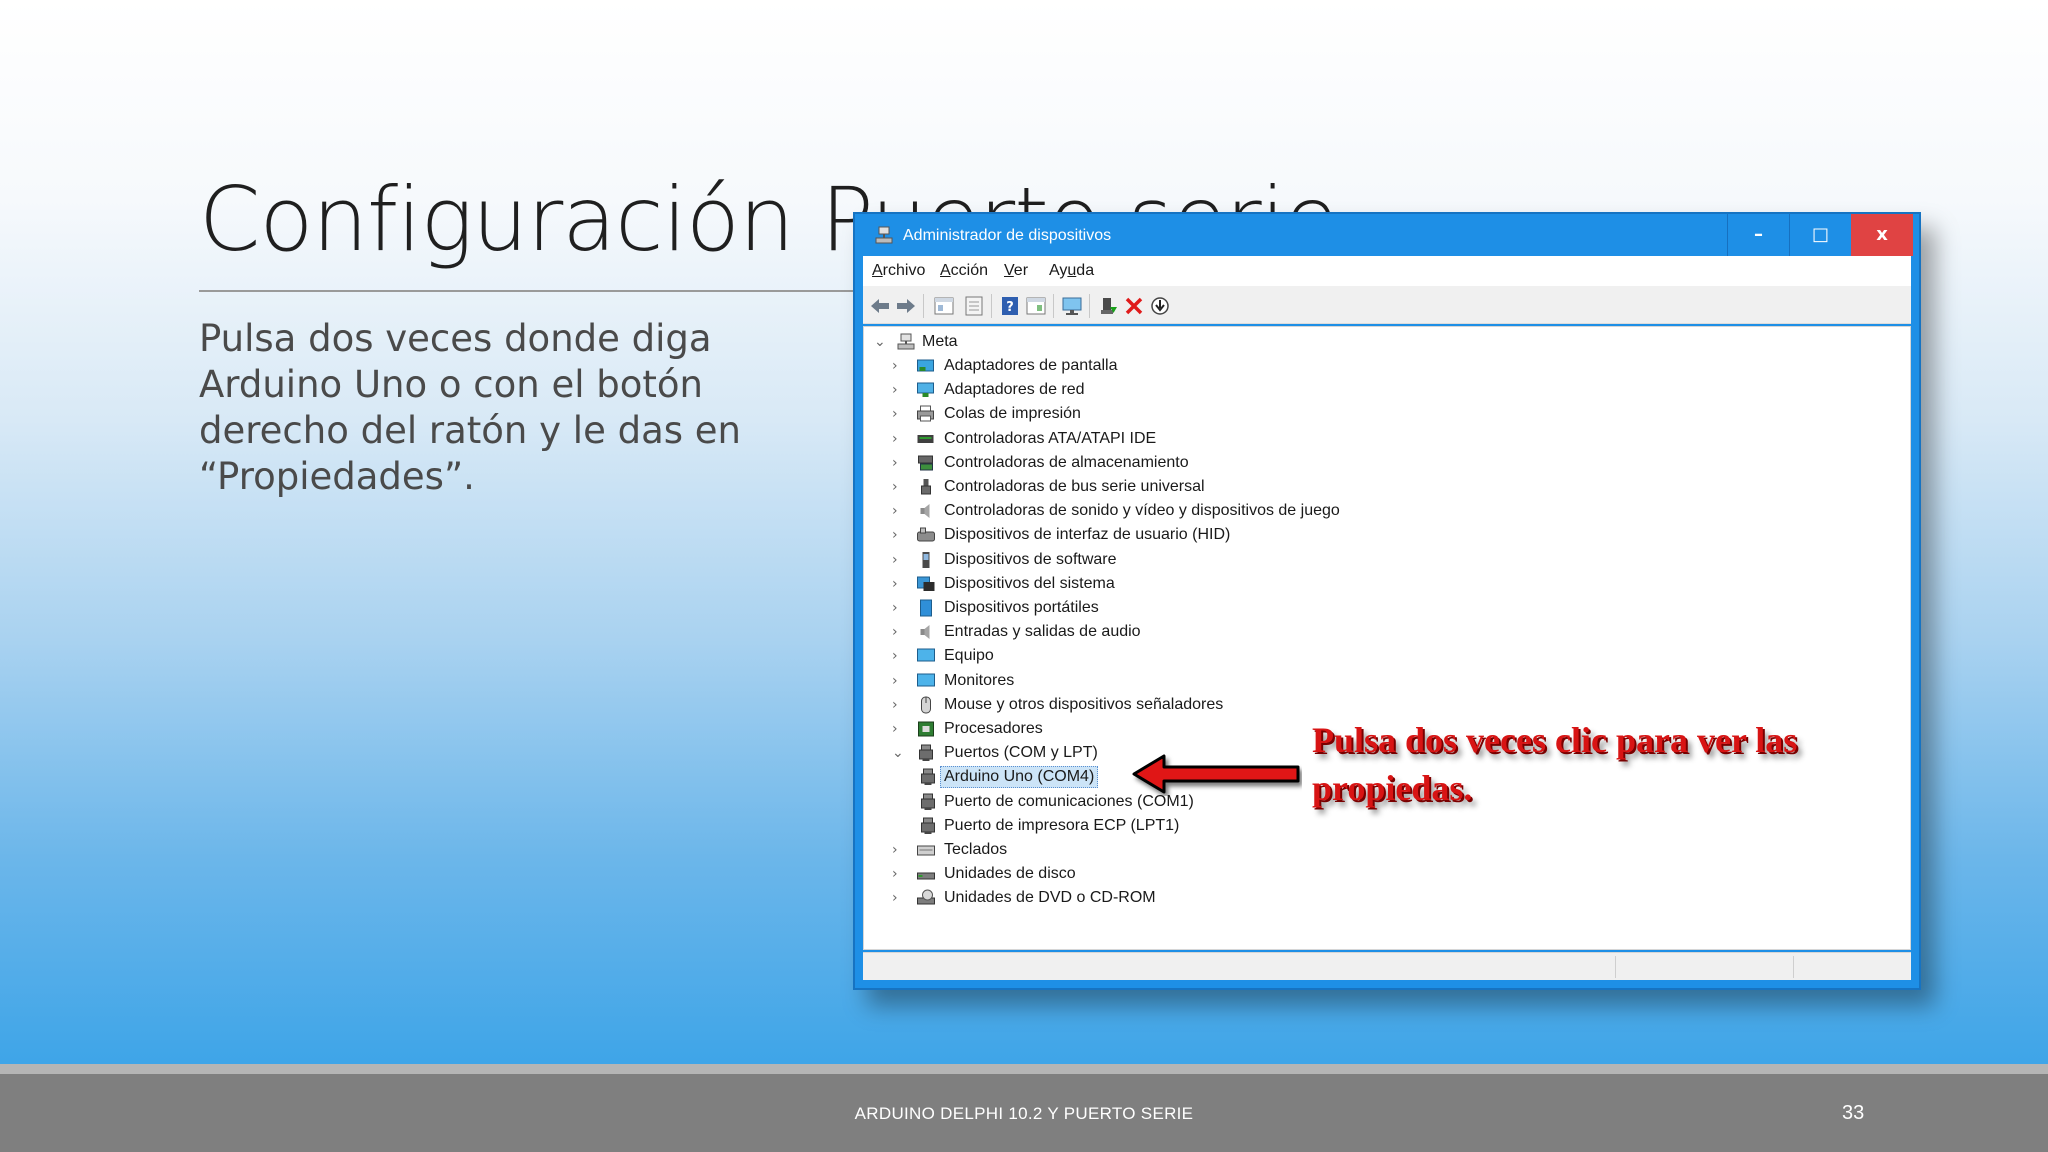  I want to click on maximize-button: □, so click(1820, 235).